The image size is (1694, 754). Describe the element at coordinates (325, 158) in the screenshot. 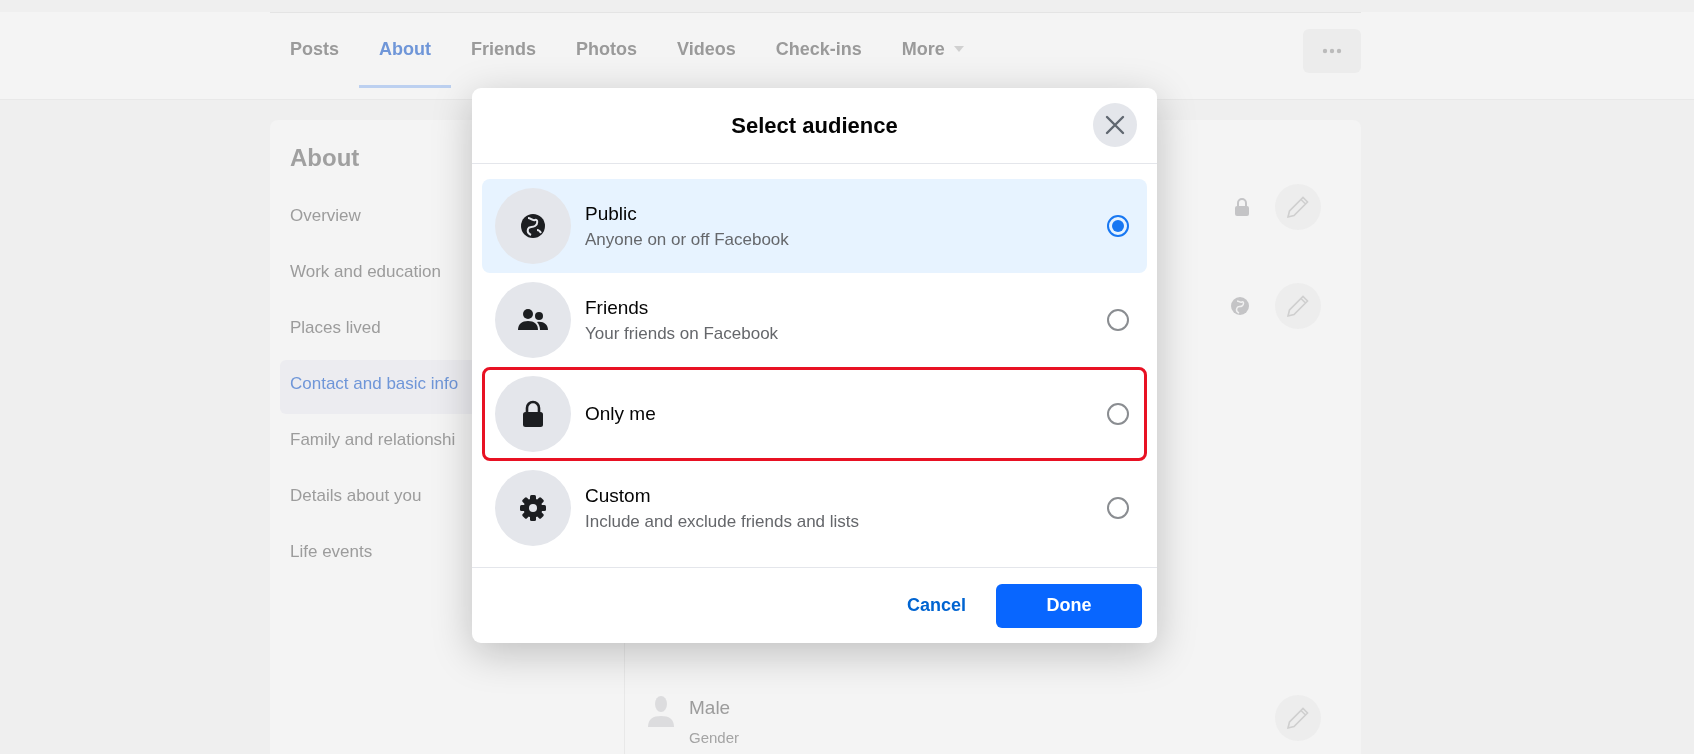

I see `section-title: About` at that location.